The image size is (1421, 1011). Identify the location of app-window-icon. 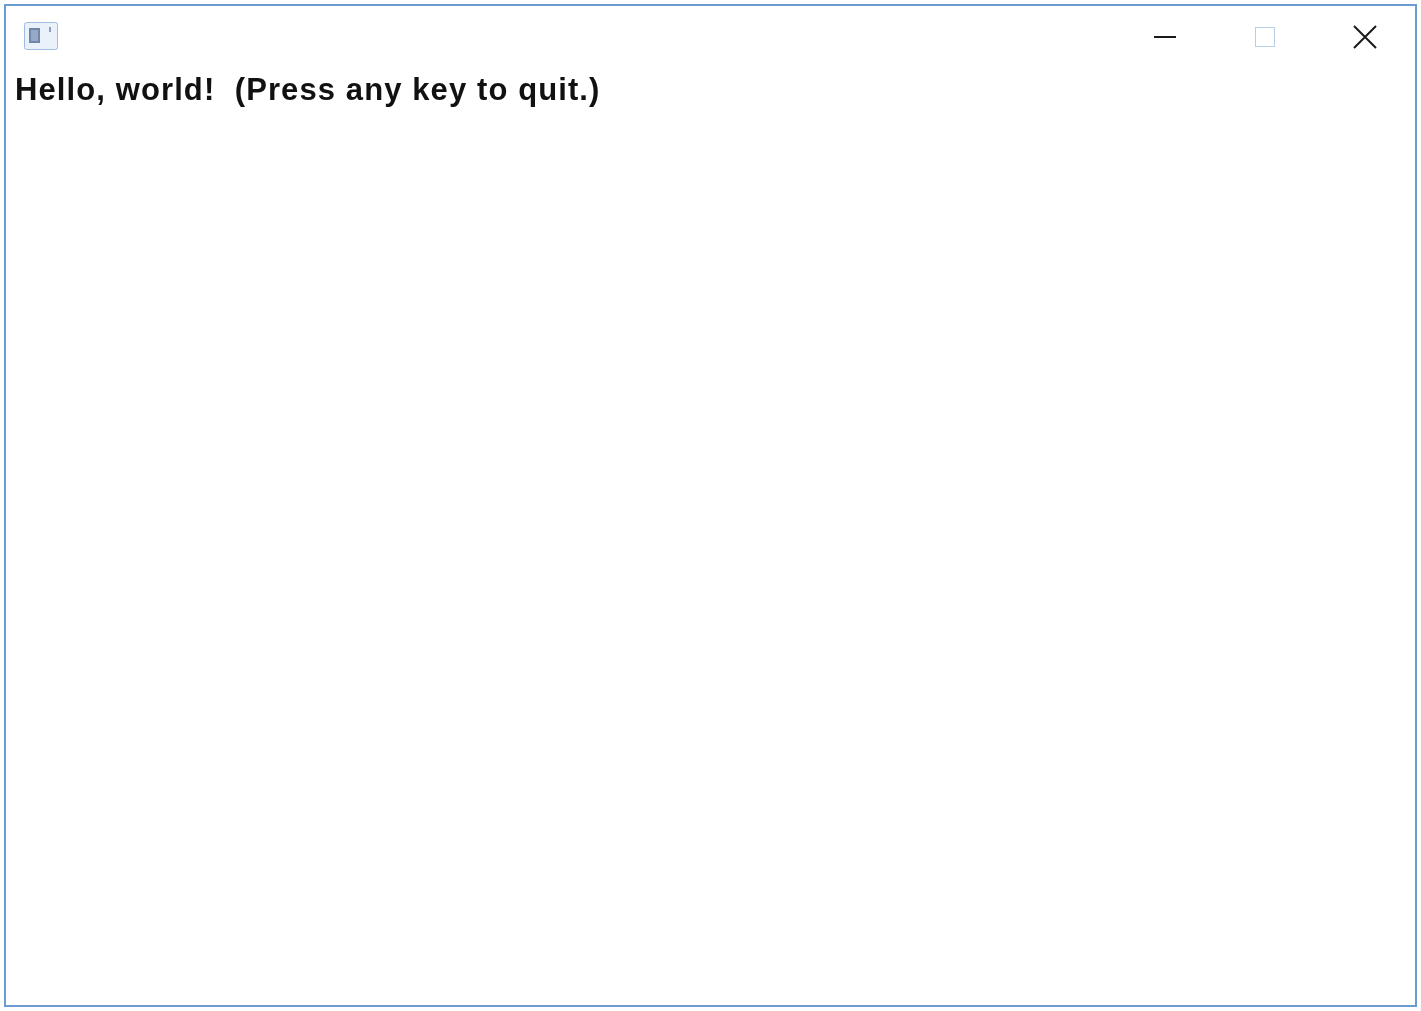
(41, 36).